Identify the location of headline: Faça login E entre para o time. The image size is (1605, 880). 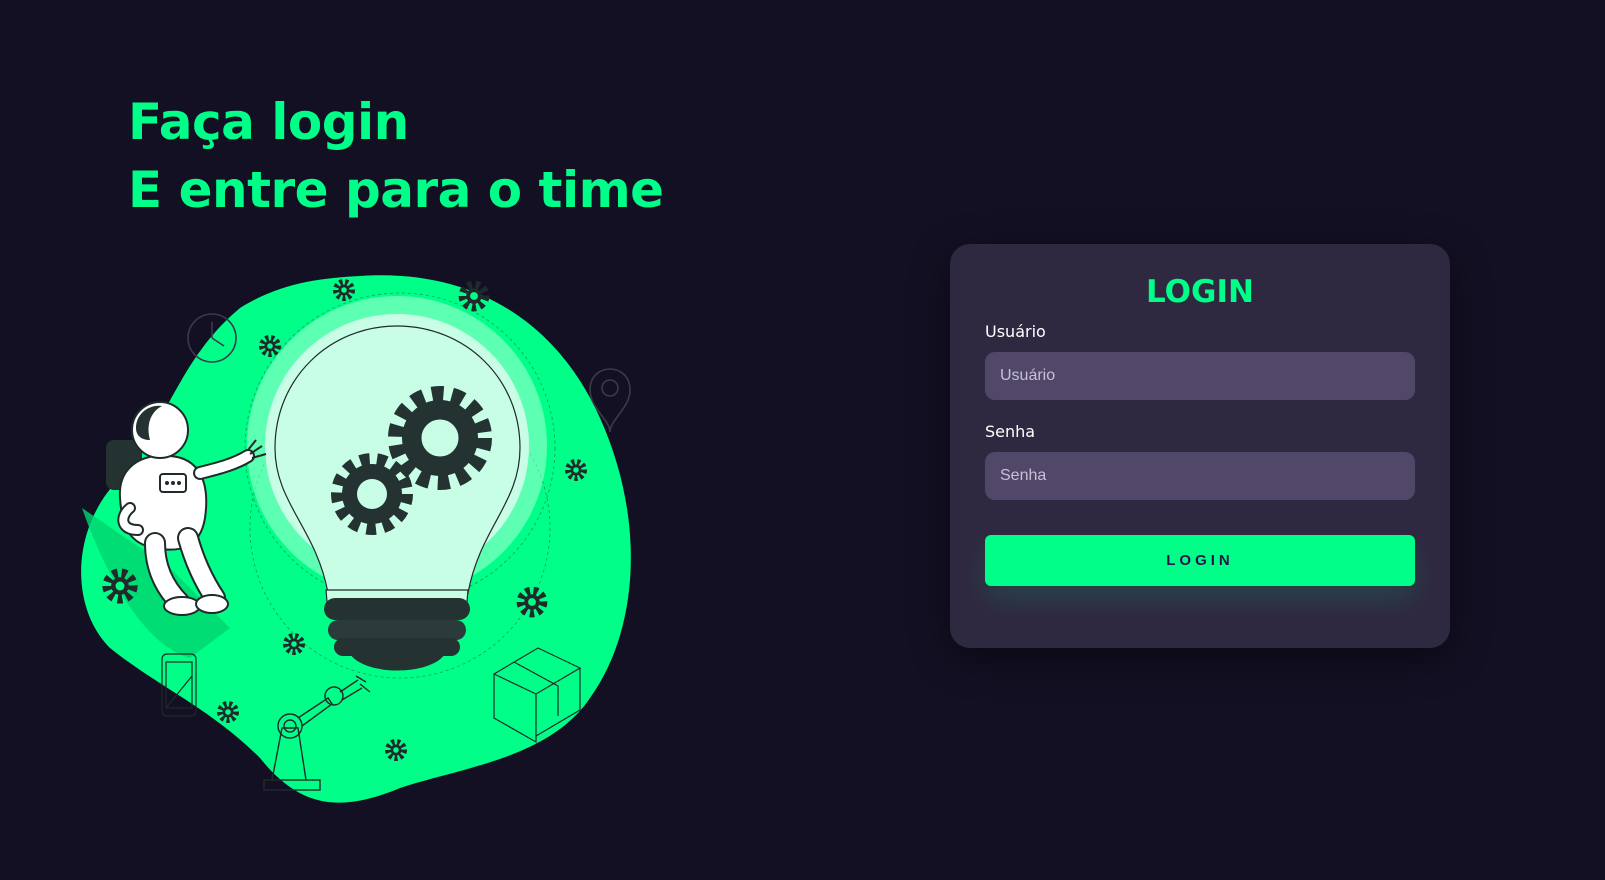
(396, 156).